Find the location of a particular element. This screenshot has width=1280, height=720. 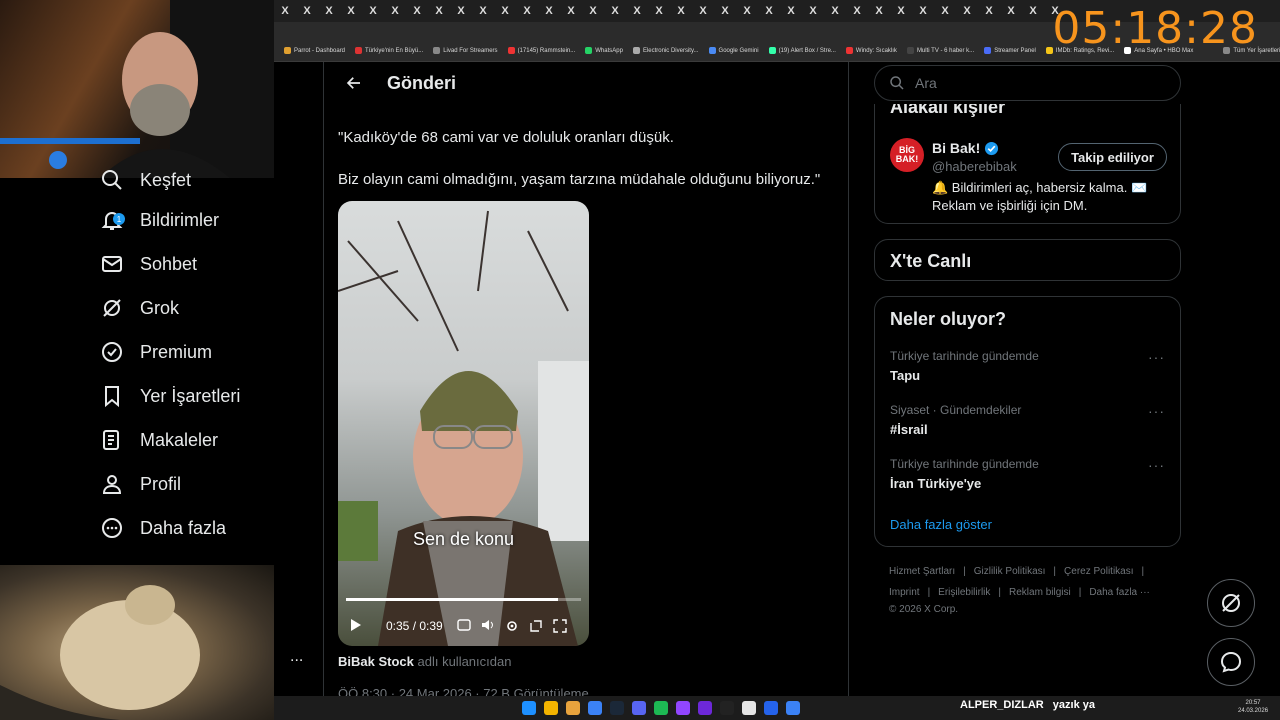

nav-item-bell: 1 Bildirimler is located at coordinates (159, 220).